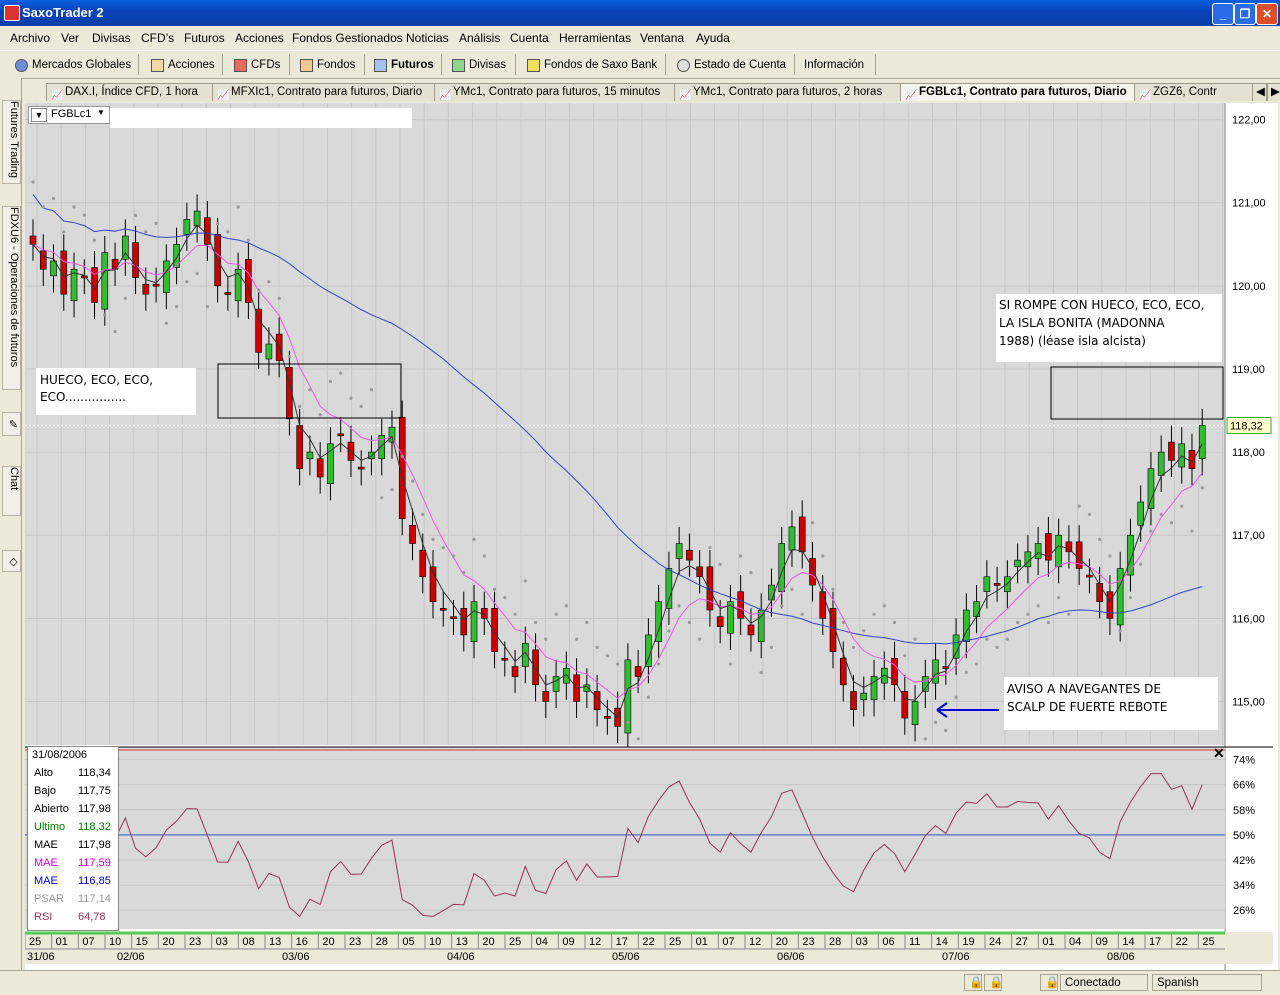 This screenshot has height=995, width=1280. What do you see at coordinates (462, 942) in the screenshot?
I see `date-label: 13` at bounding box center [462, 942].